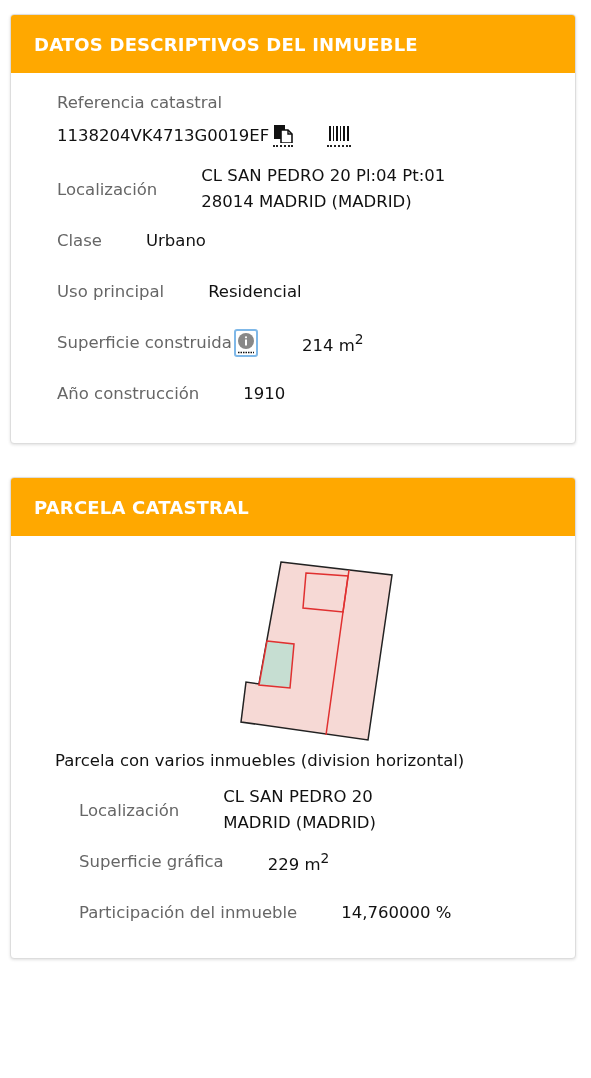 The width and height of the screenshot is (591, 1078). What do you see at coordinates (332, 343) in the screenshot?
I see `field-value: 214 m$^{2}$` at bounding box center [332, 343].